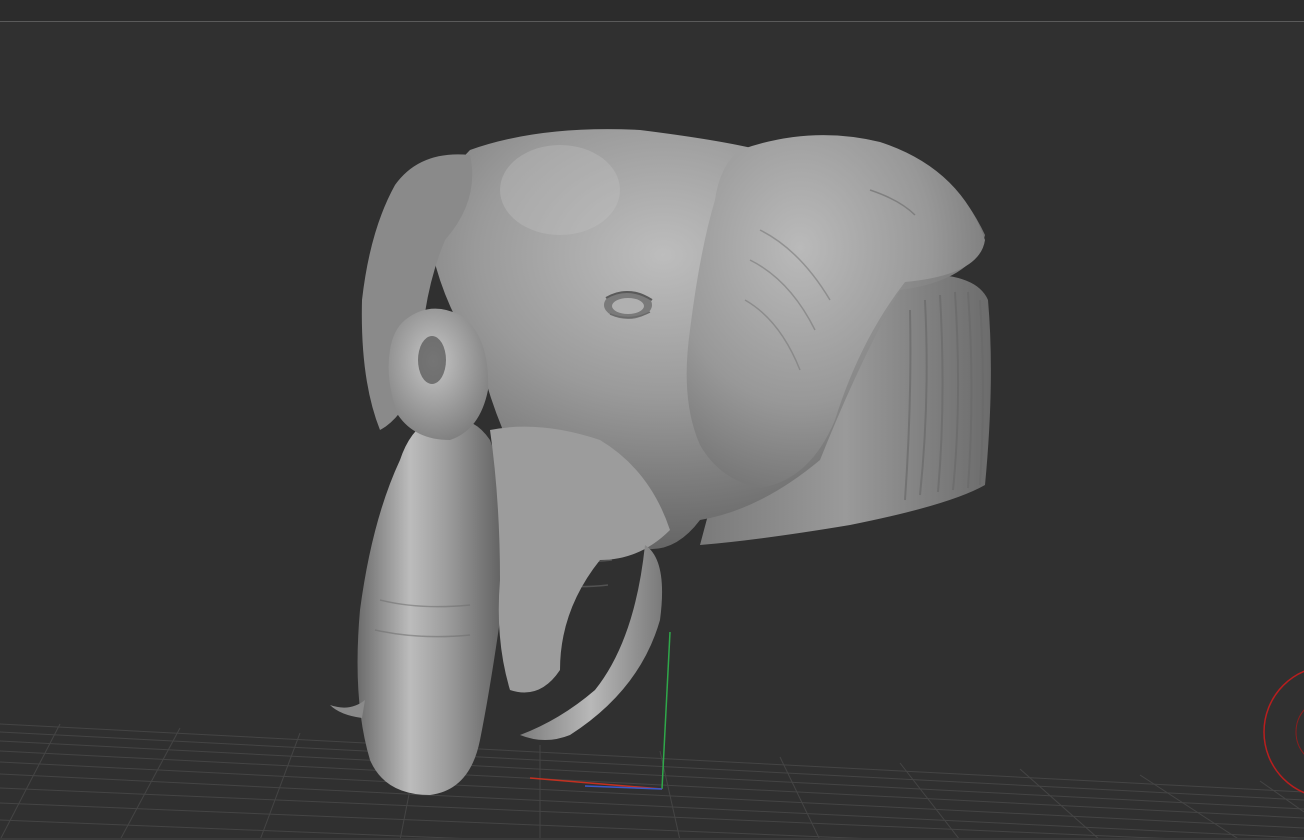 The image size is (1304, 840). What do you see at coordinates (1283, 732) in the screenshot?
I see `rotation-gizmo-icon` at bounding box center [1283, 732].